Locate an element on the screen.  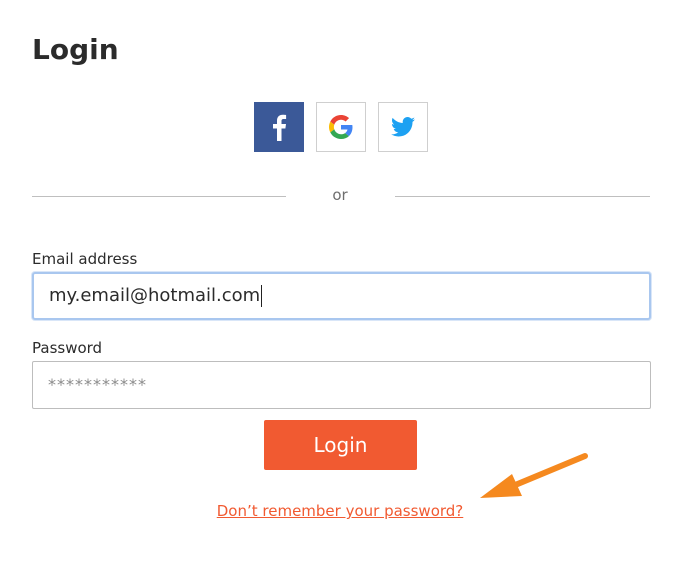
facebook-login-button is located at coordinates (279, 127).